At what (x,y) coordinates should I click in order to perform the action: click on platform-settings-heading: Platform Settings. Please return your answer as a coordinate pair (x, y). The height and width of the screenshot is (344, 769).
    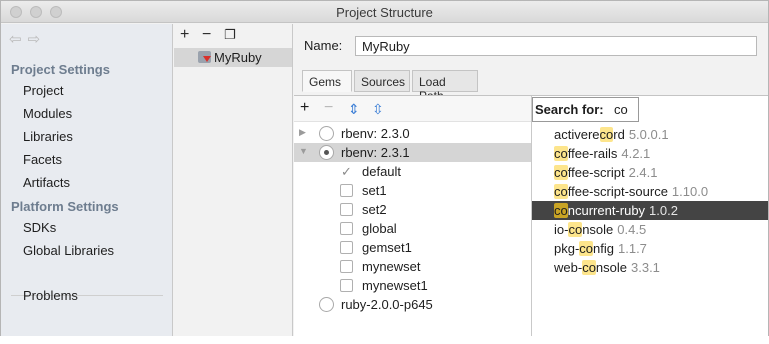
    Looking at the image, I should click on (65, 206).